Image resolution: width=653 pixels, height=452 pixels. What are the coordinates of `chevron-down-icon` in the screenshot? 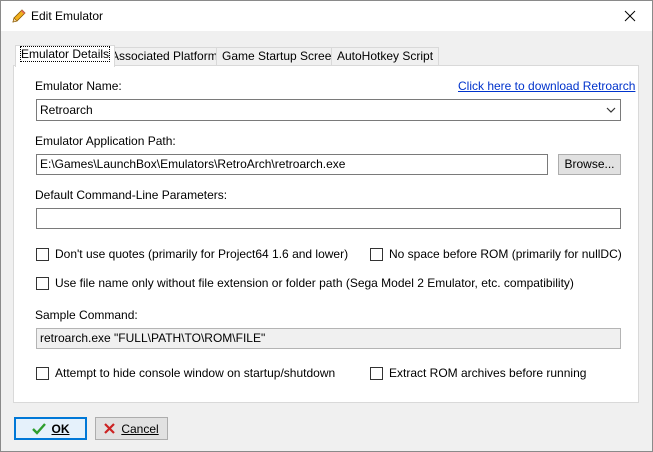 It's located at (611, 110).